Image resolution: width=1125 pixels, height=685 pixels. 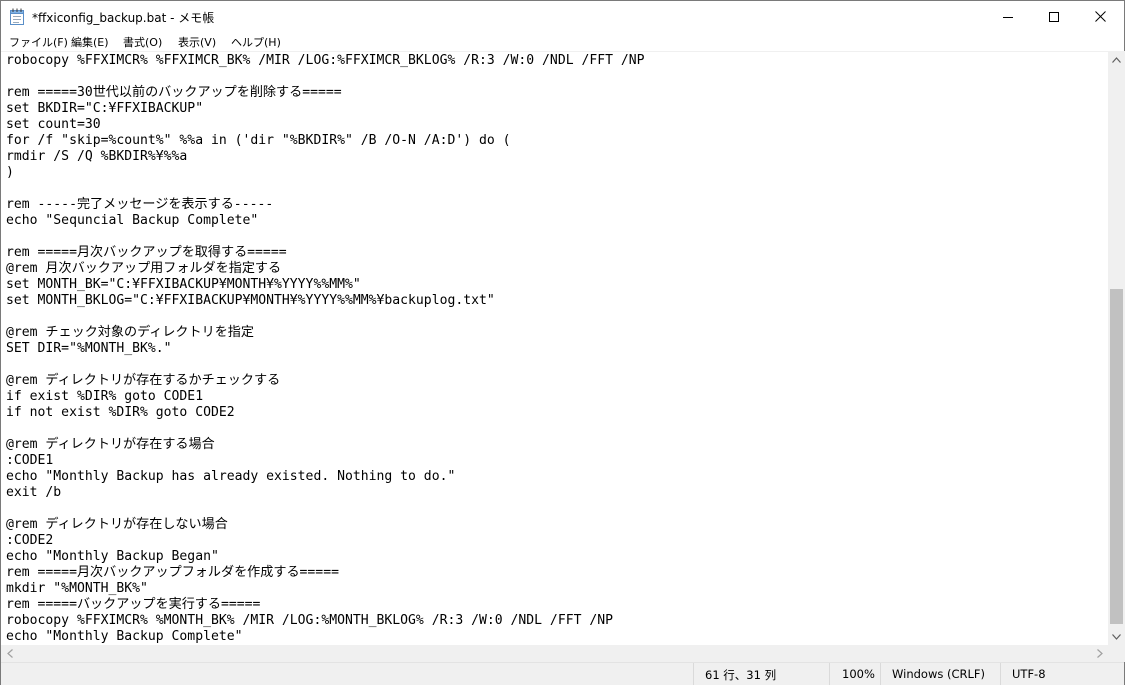 I want to click on code-line: @rem 月次バックアップ用フォルダを指定する, so click(x=144, y=268).